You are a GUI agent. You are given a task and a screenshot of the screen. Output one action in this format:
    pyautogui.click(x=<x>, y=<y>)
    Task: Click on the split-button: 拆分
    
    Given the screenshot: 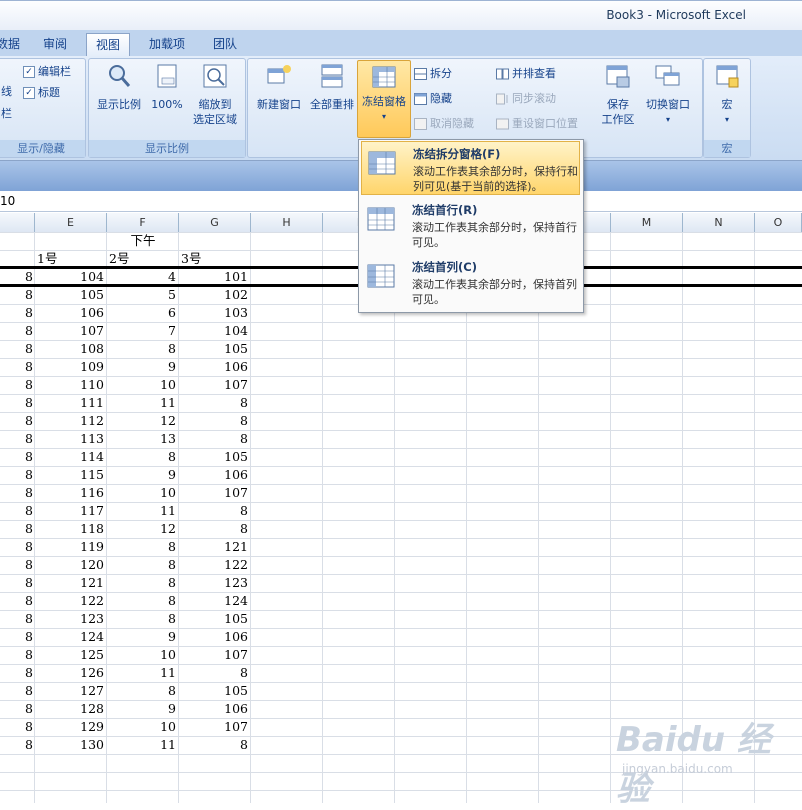 What is the action you would take?
    pyautogui.click(x=433, y=74)
    